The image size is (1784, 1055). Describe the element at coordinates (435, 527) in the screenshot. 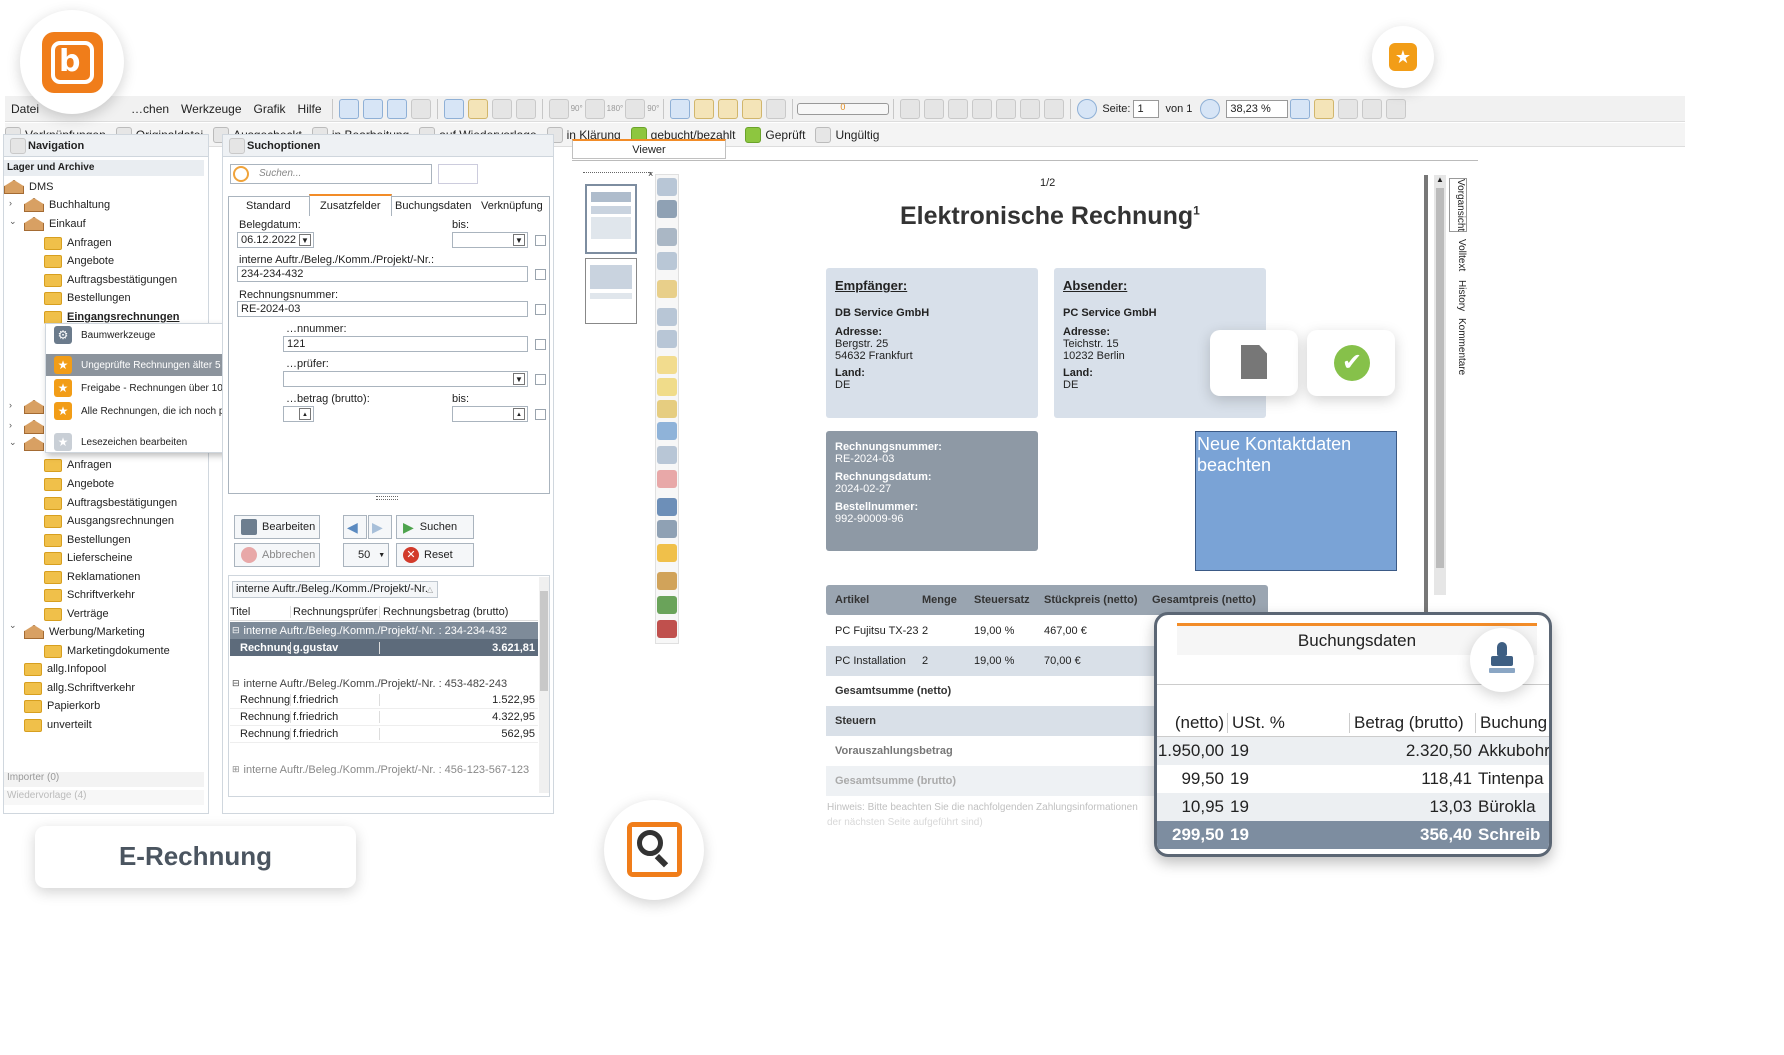

I see `suchen-button: ▶ Suchen` at that location.